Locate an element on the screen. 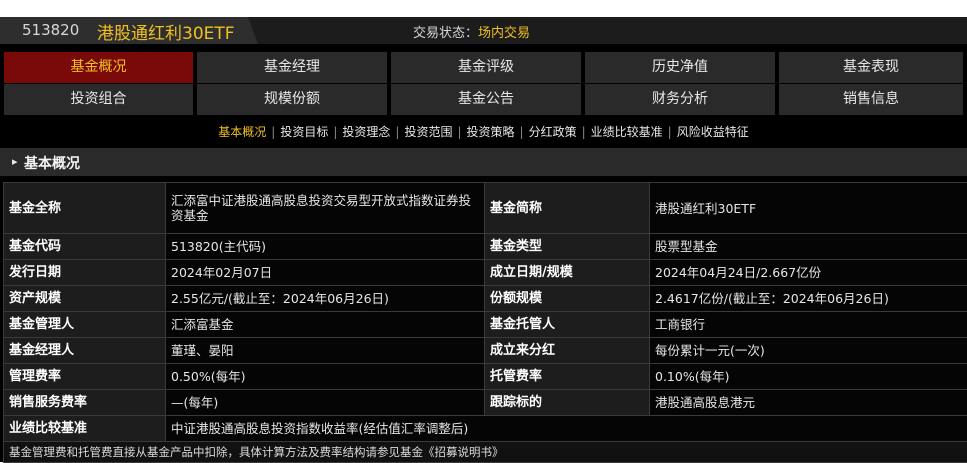 The width and height of the screenshot is (967, 463). section-header: ▸ 基本概况 is located at coordinates (483, 162).